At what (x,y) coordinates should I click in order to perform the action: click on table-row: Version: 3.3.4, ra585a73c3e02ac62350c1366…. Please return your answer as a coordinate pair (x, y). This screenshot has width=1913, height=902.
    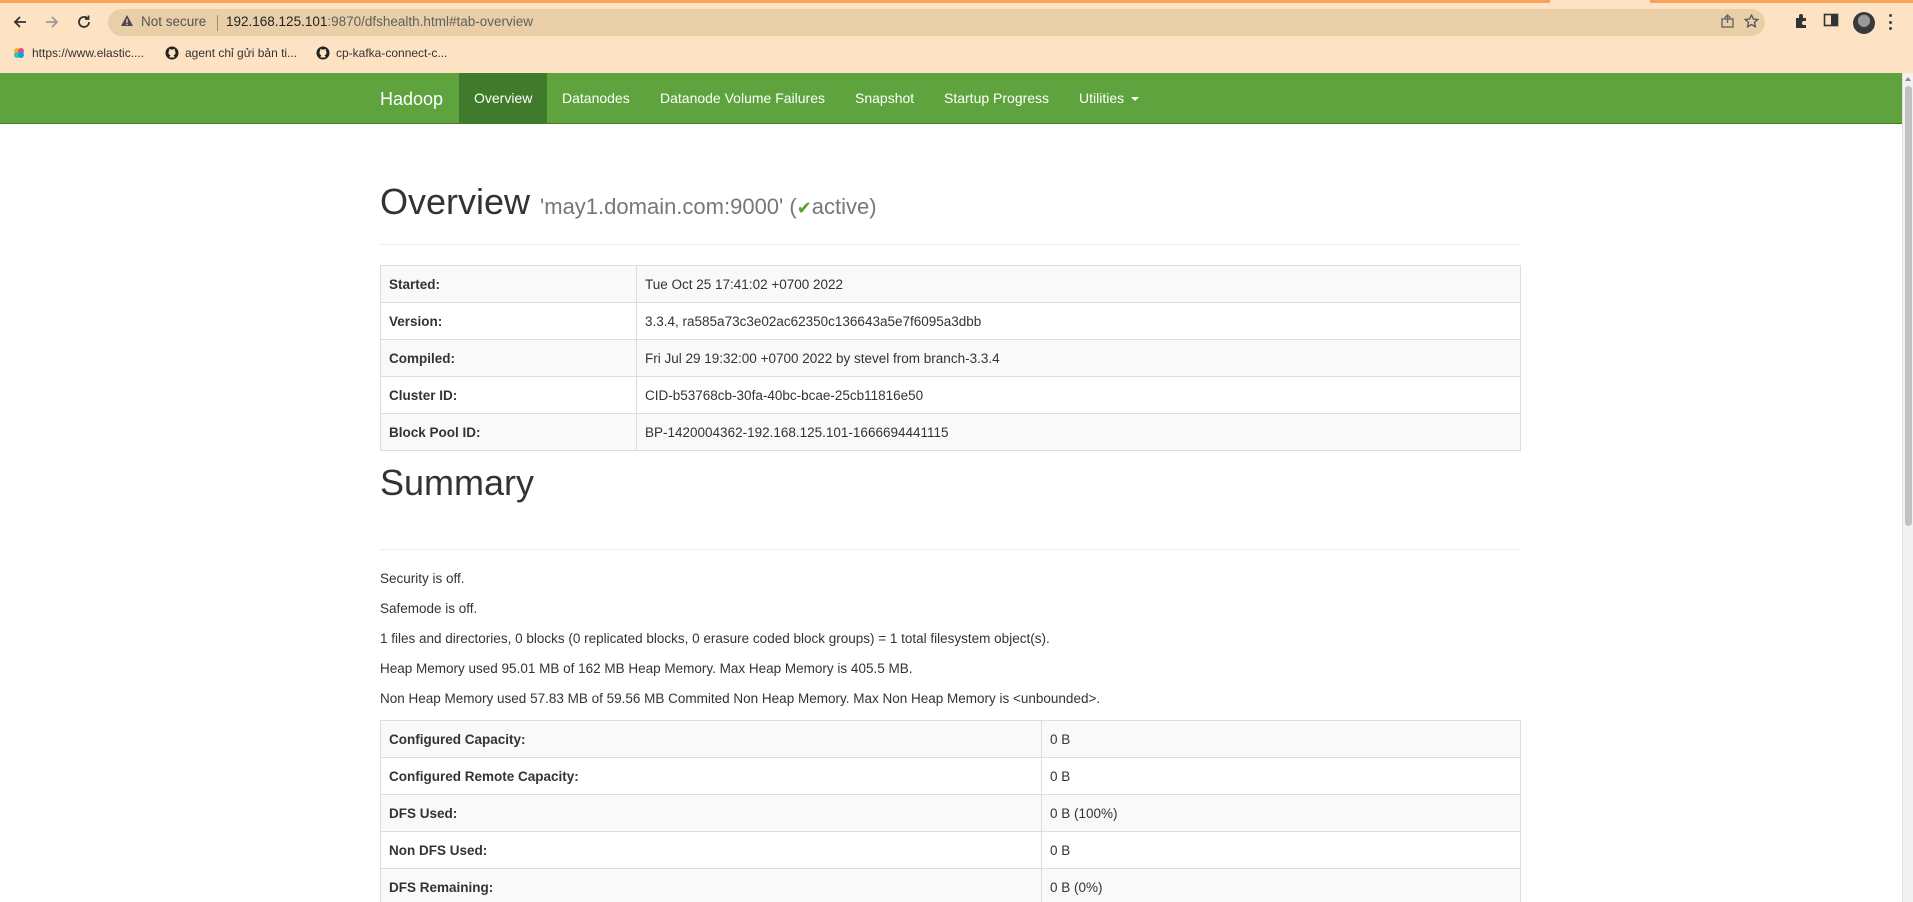
    Looking at the image, I should click on (950, 321).